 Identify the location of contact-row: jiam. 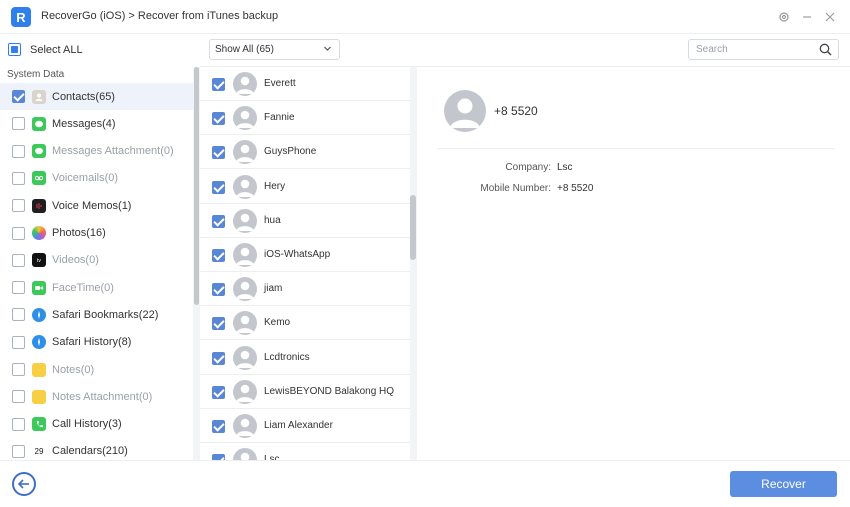
(305, 289).